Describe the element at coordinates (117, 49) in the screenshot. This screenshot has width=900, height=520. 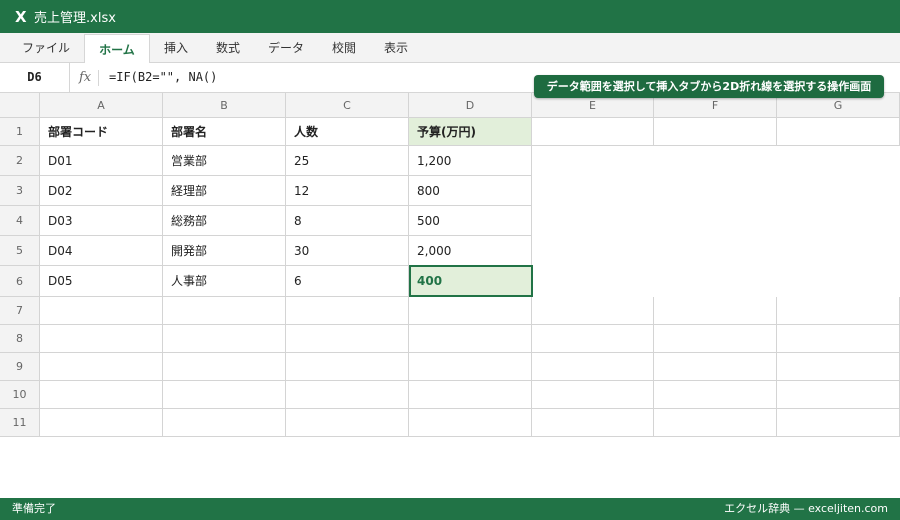
I see `tab-home: ホーム` at that location.